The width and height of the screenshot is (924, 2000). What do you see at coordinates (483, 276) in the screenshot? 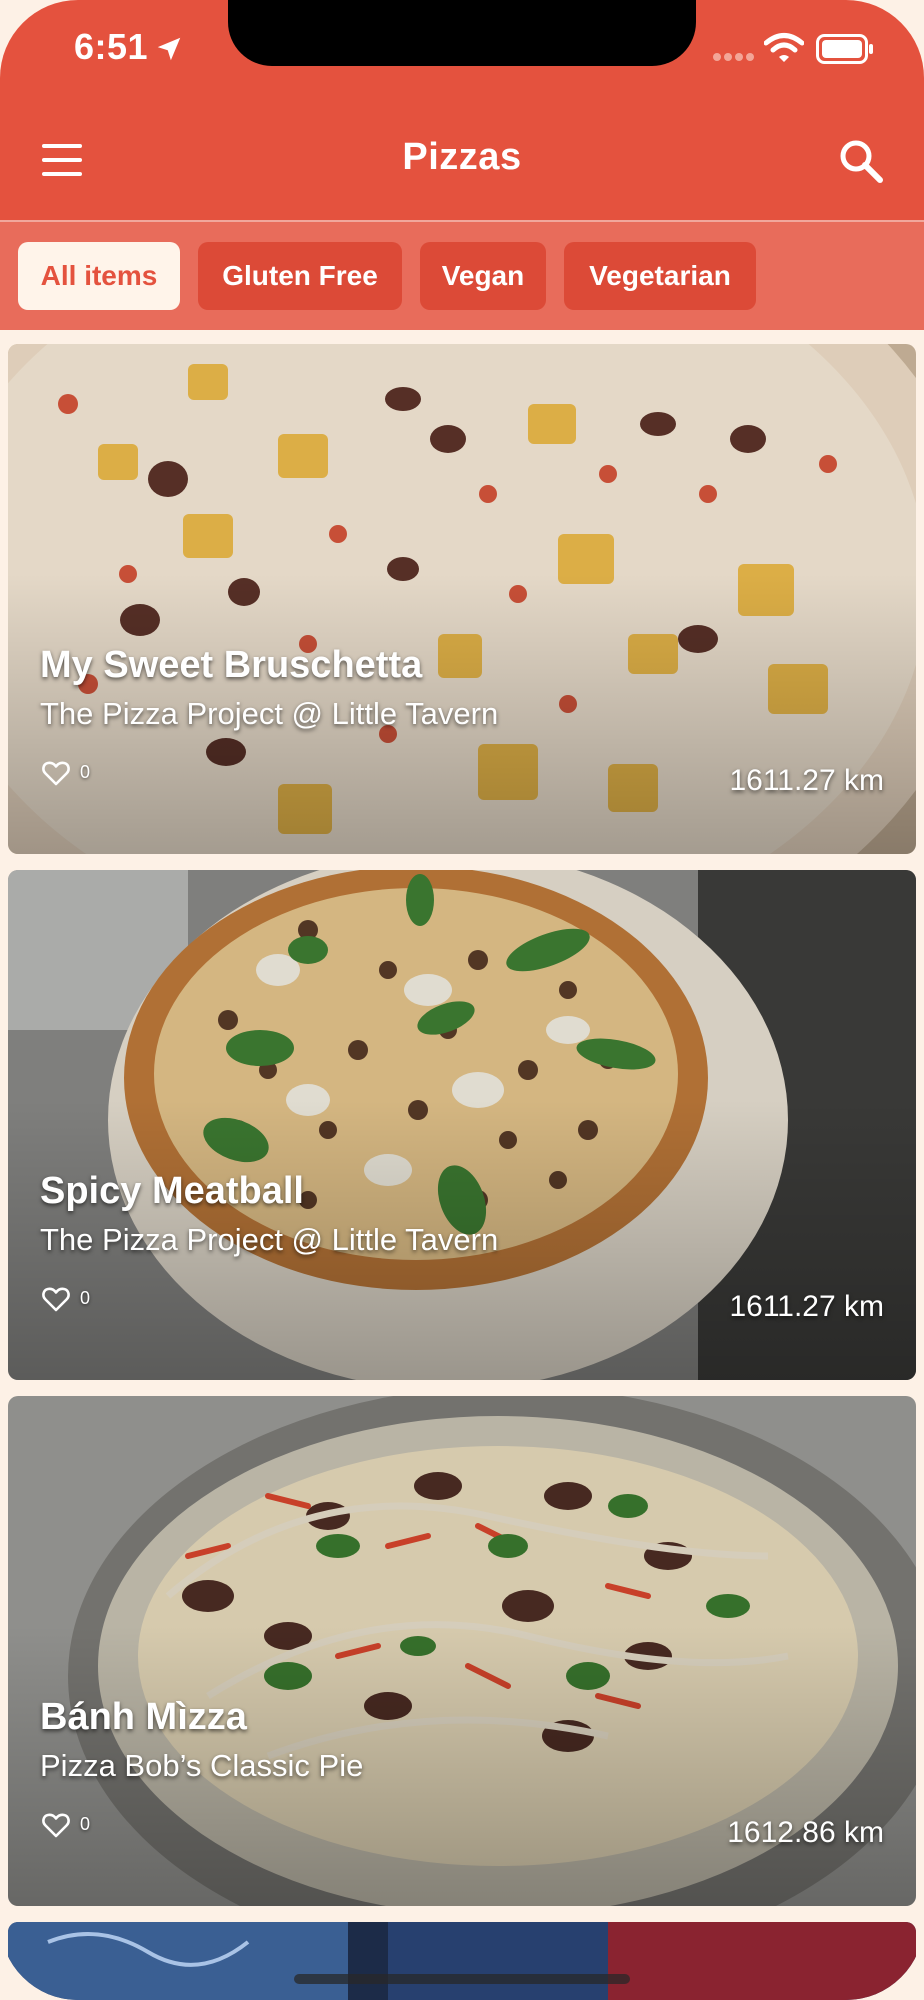
I see `filter-chip-vegan: Vegan` at bounding box center [483, 276].